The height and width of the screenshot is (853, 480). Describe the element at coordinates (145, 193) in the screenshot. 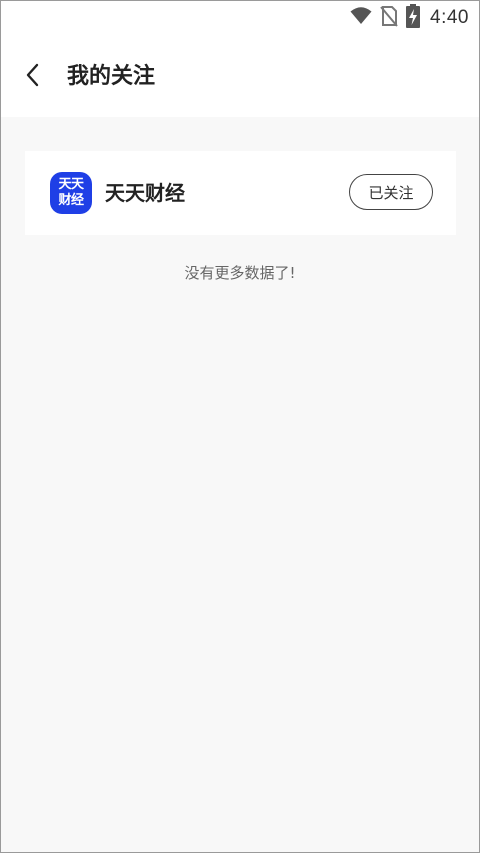

I see `account-name: 天天财经` at that location.